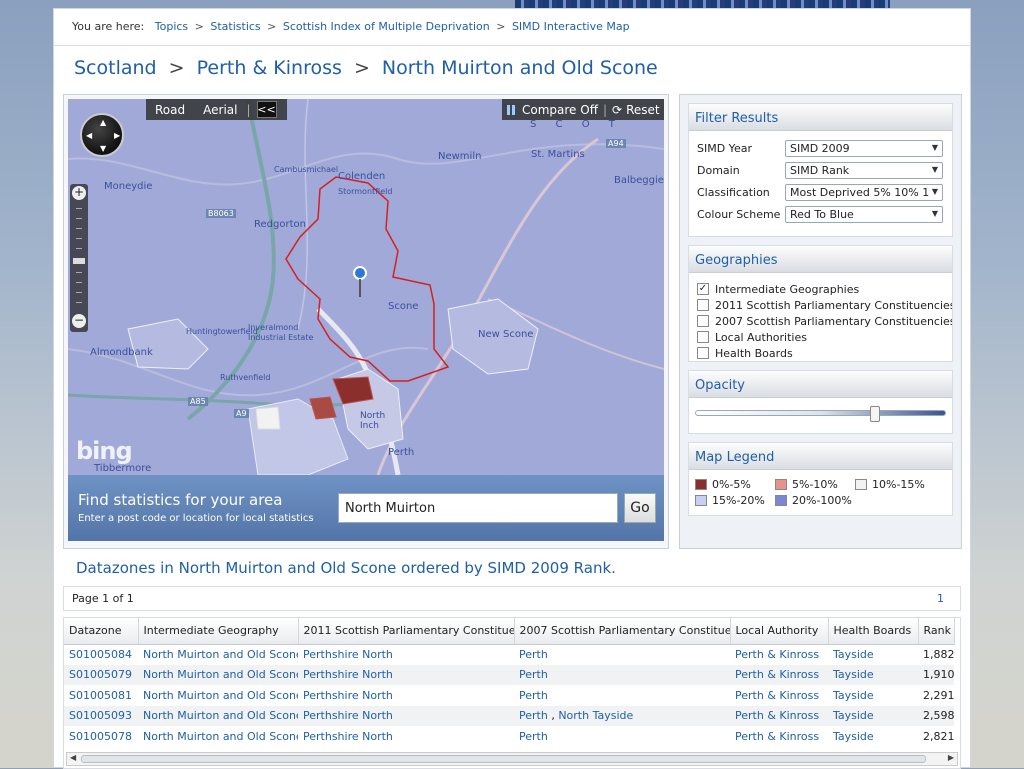 The image size is (1024, 769). What do you see at coordinates (779, 631) in the screenshot?
I see `column-header-local-authority: Local Authority` at bounding box center [779, 631].